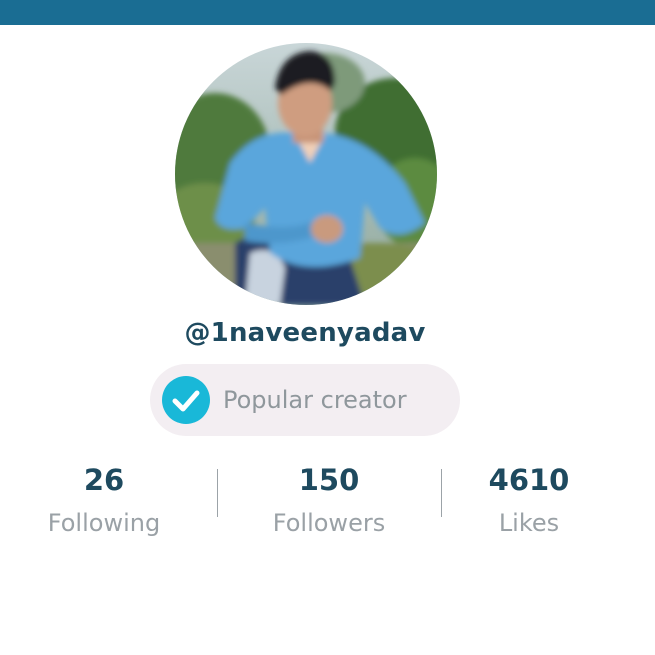 The height and width of the screenshot is (655, 655). What do you see at coordinates (327, 12) in the screenshot?
I see `top-bar` at bounding box center [327, 12].